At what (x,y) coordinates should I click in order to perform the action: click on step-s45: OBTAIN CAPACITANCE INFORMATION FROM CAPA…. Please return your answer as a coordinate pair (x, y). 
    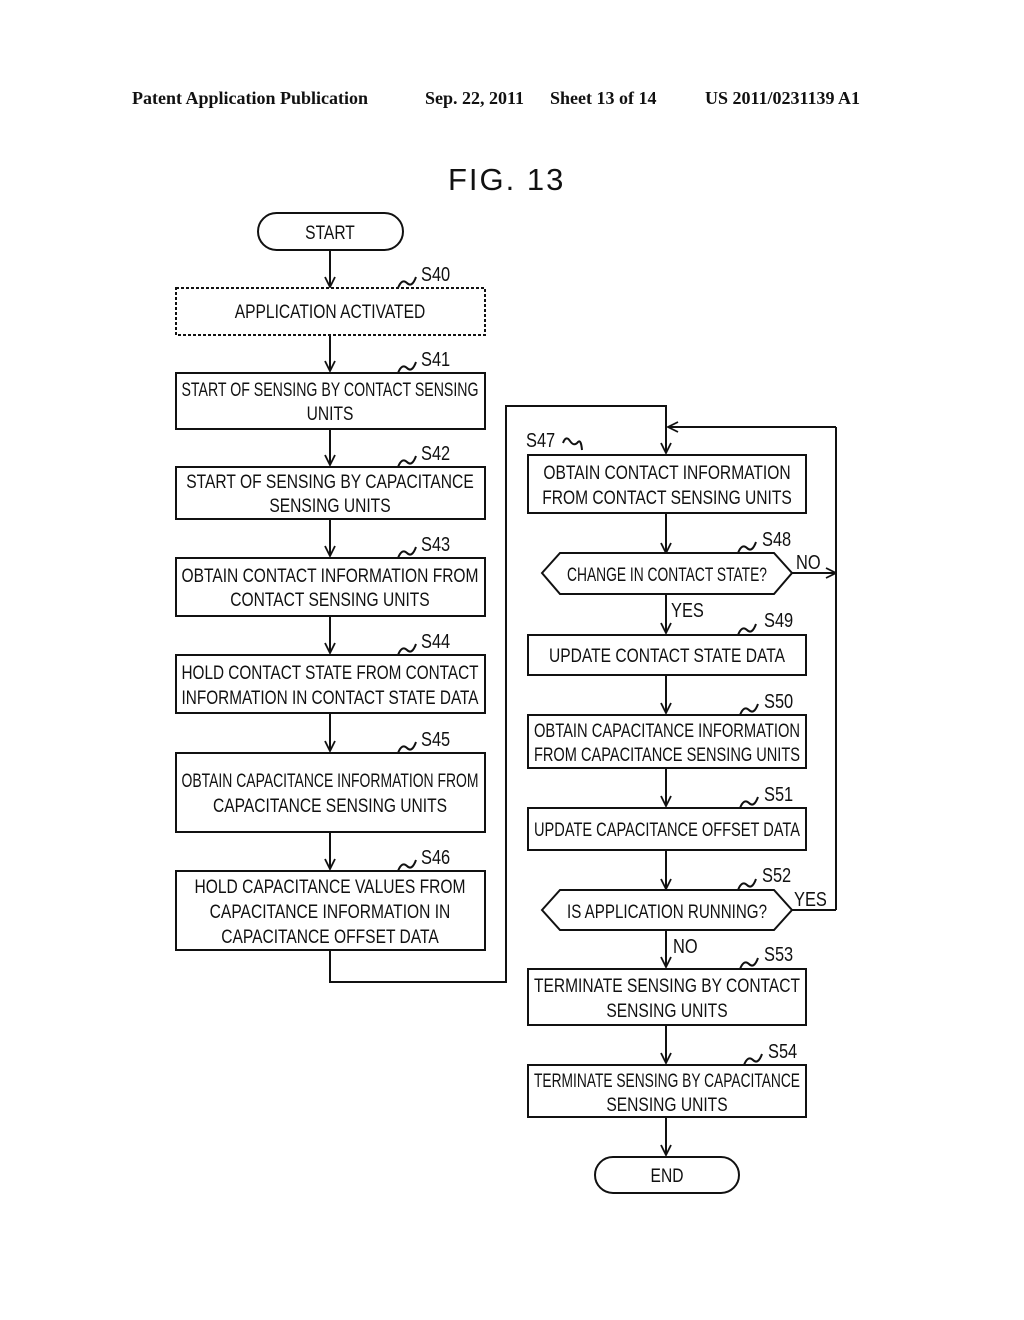
    Looking at the image, I should click on (330, 792).